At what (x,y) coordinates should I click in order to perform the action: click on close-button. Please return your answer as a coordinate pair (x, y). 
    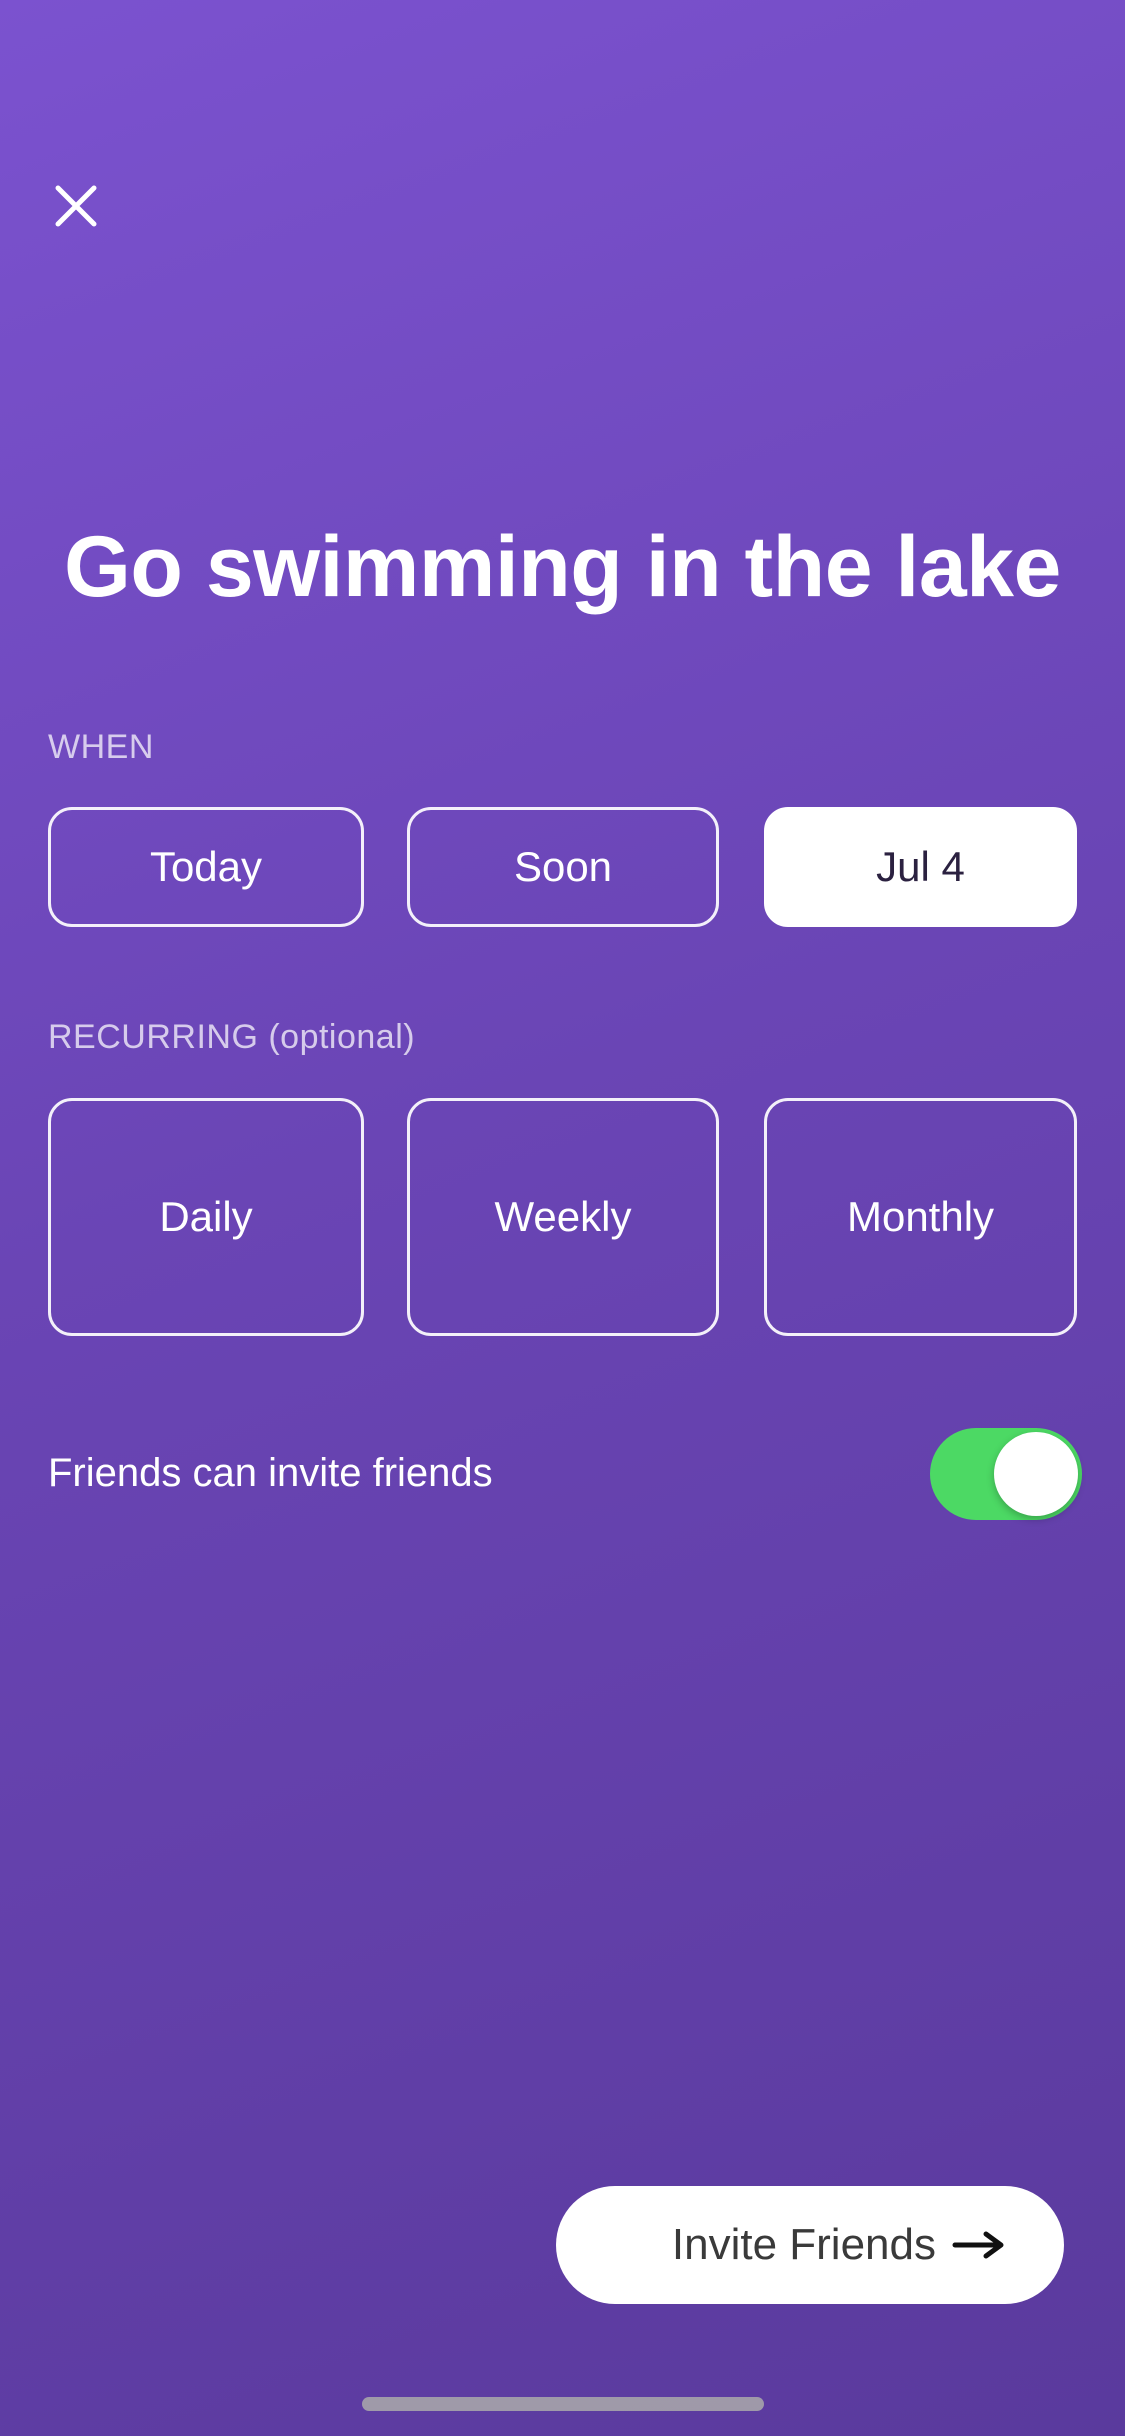
    Looking at the image, I should click on (76, 206).